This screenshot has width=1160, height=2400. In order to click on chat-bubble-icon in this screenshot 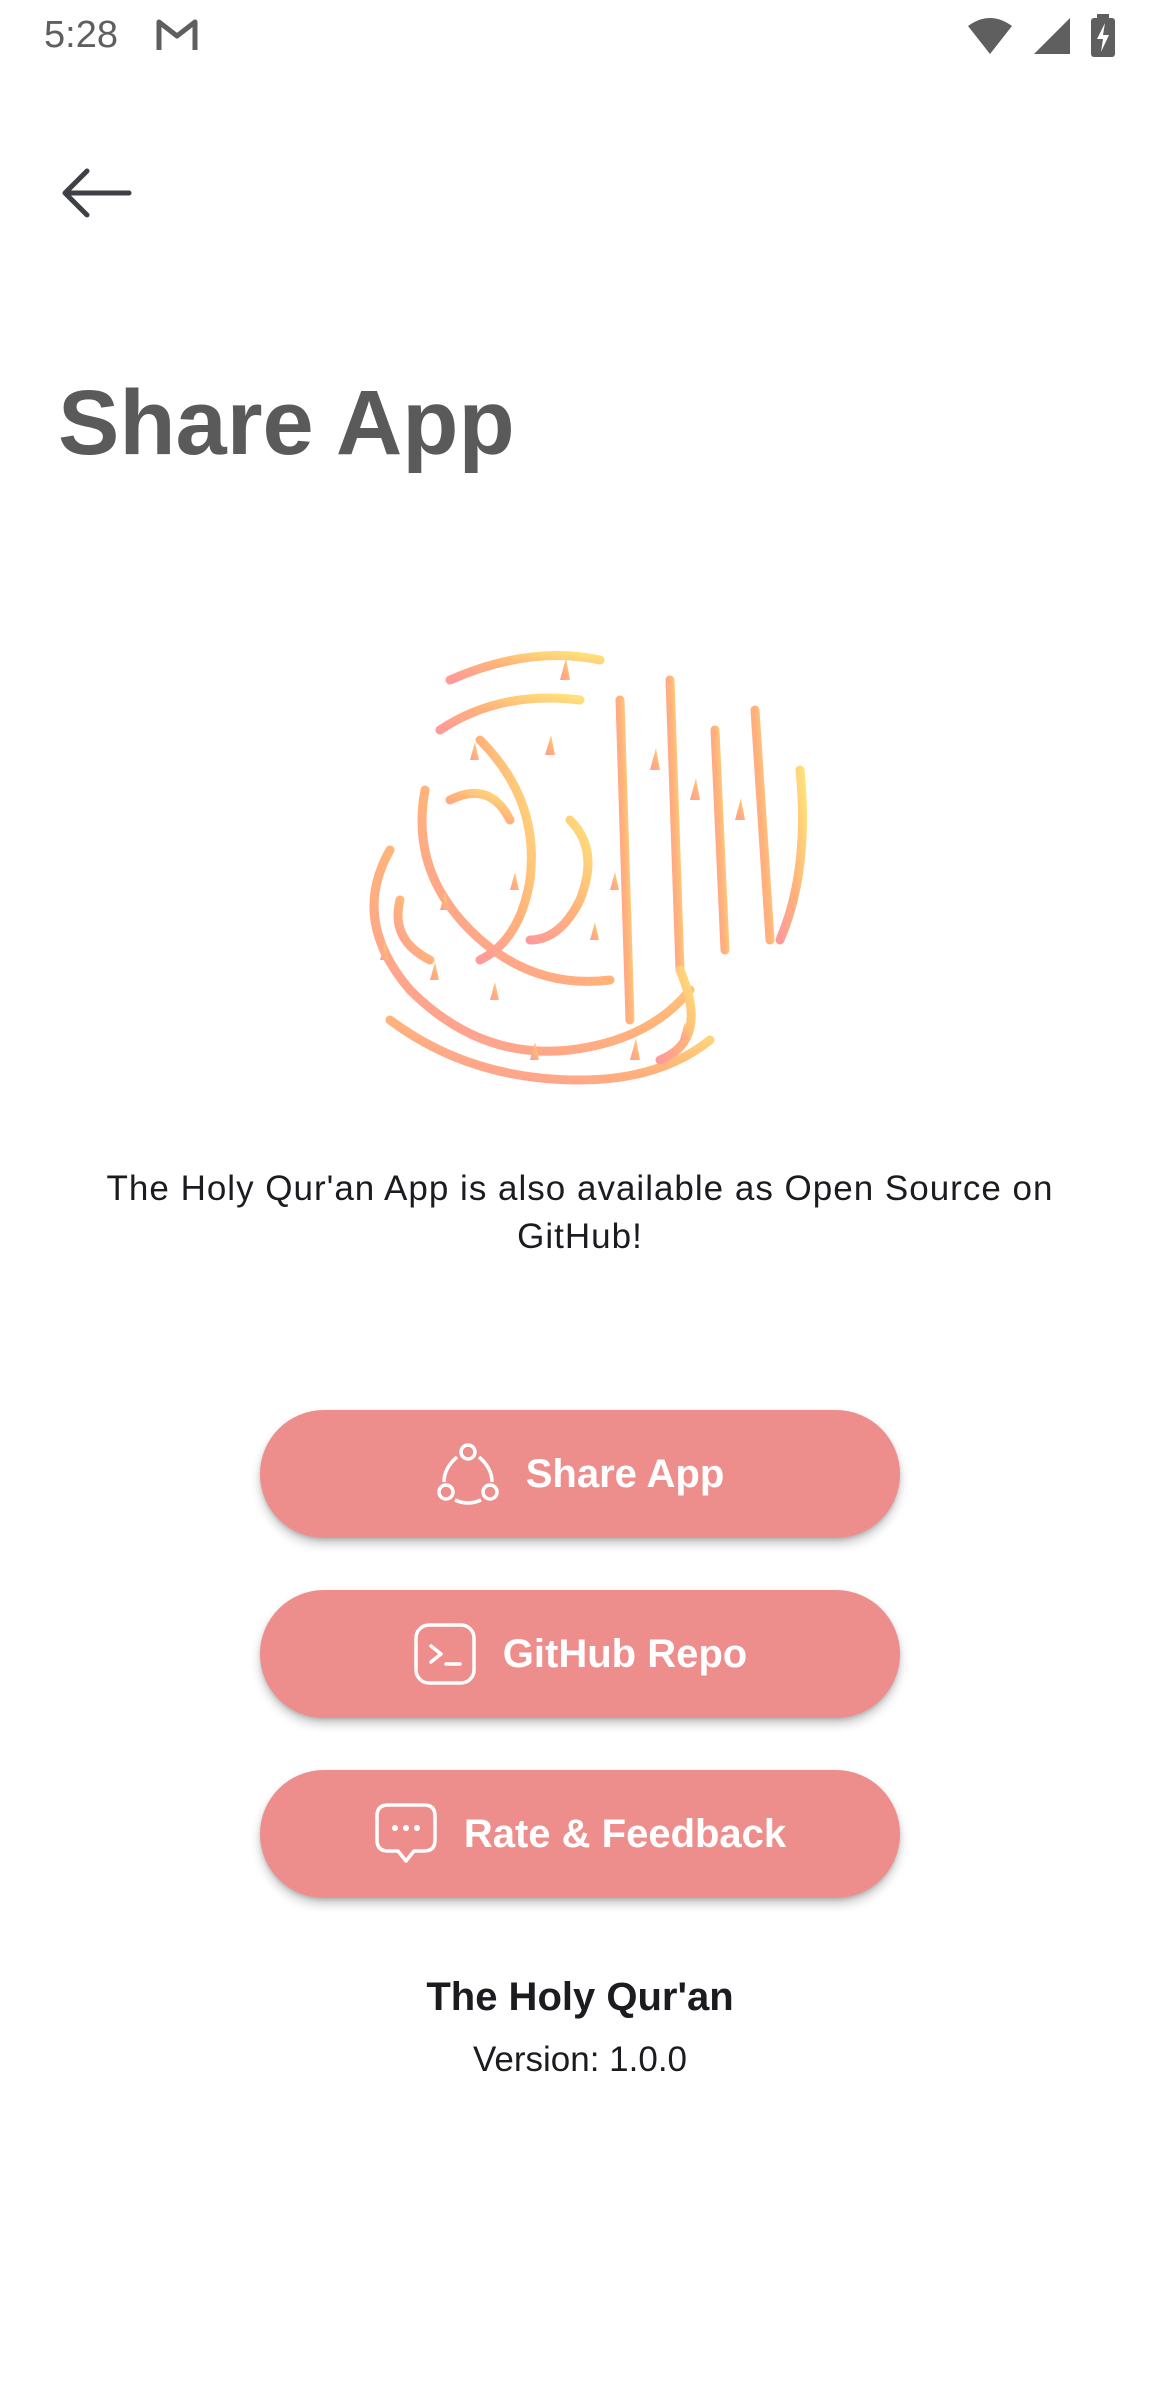, I will do `click(406, 1834)`.